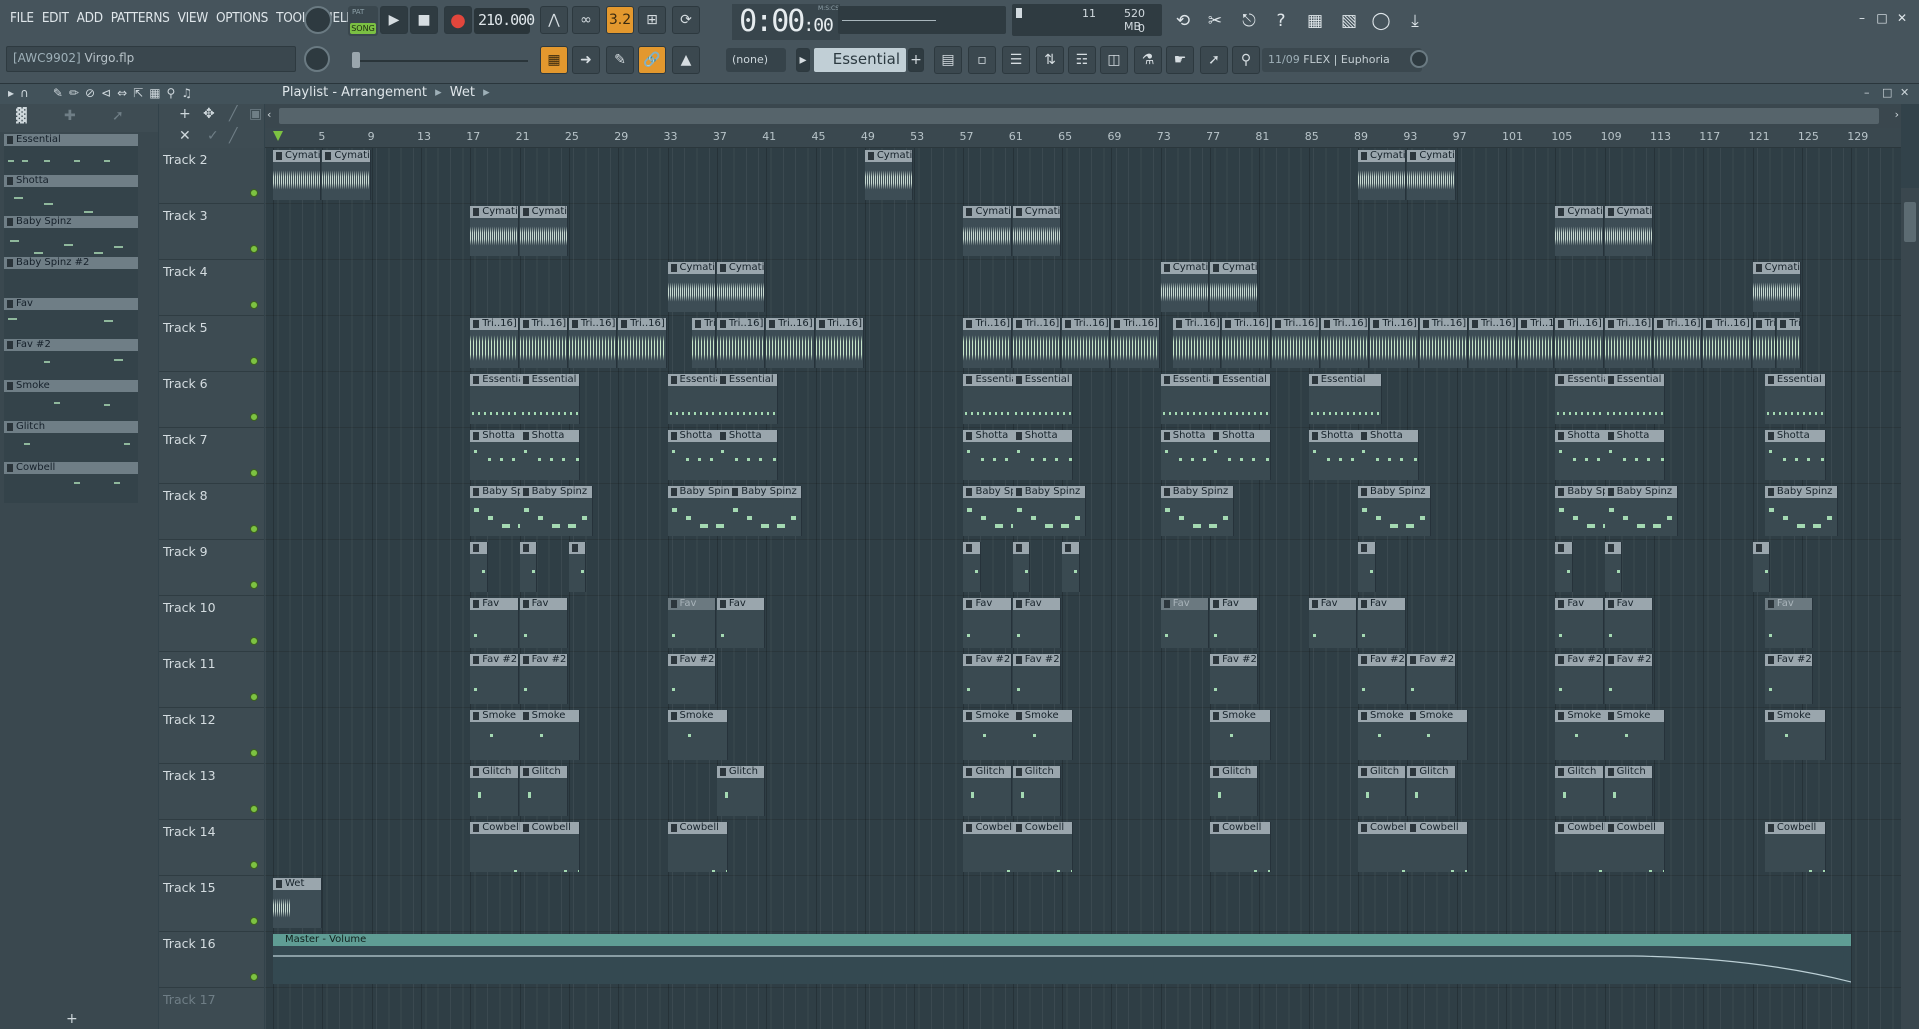 The width and height of the screenshot is (1919, 1029). I want to click on playlist-button: ▦, so click(554, 60).